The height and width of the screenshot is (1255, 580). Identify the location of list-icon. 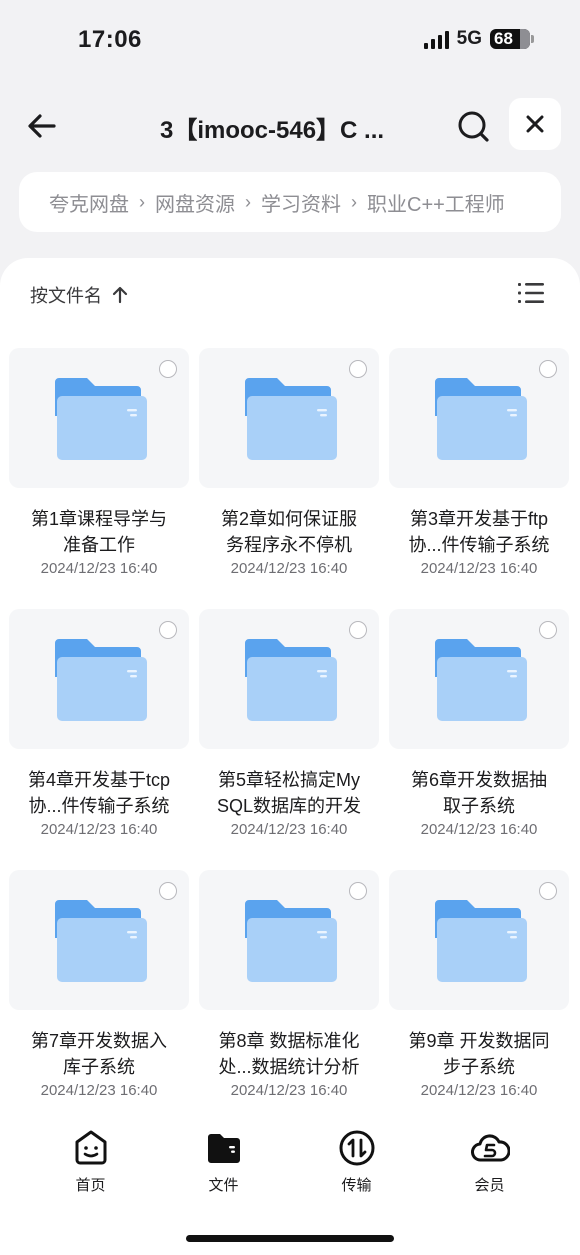
(531, 293).